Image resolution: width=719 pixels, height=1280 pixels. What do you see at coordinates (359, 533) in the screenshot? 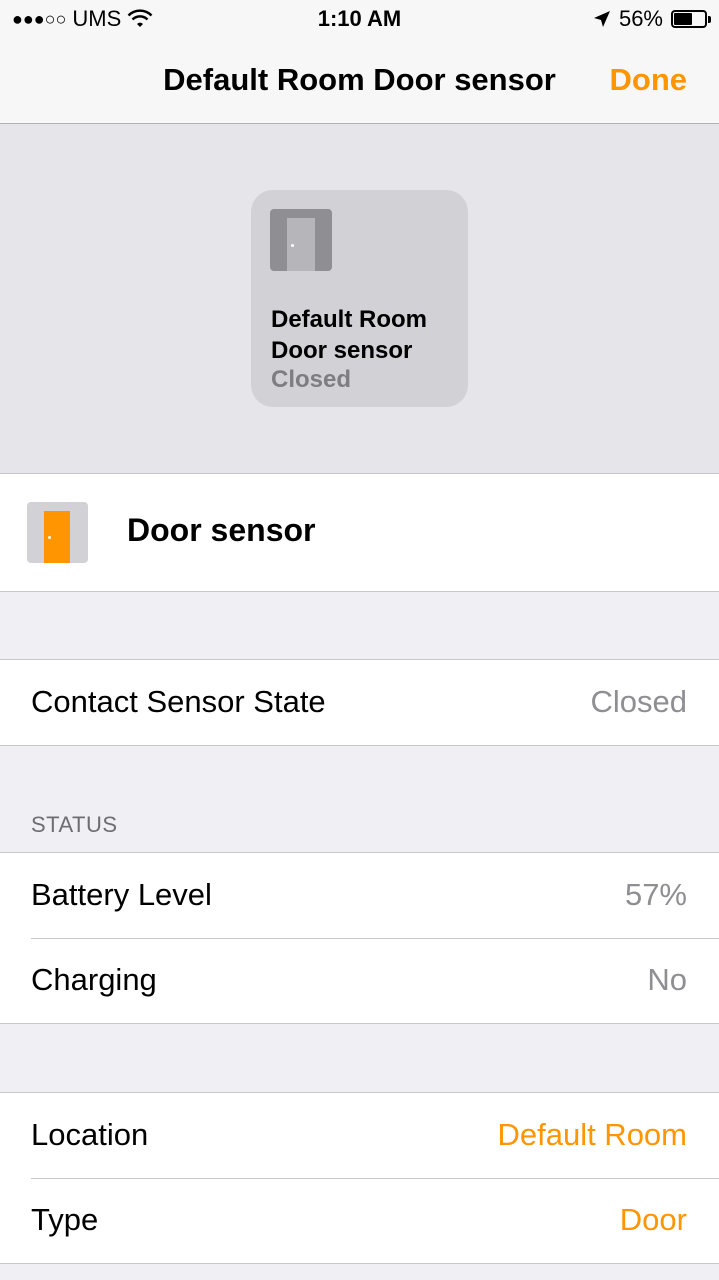
I see `accessory-name-row: Door sensor` at bounding box center [359, 533].